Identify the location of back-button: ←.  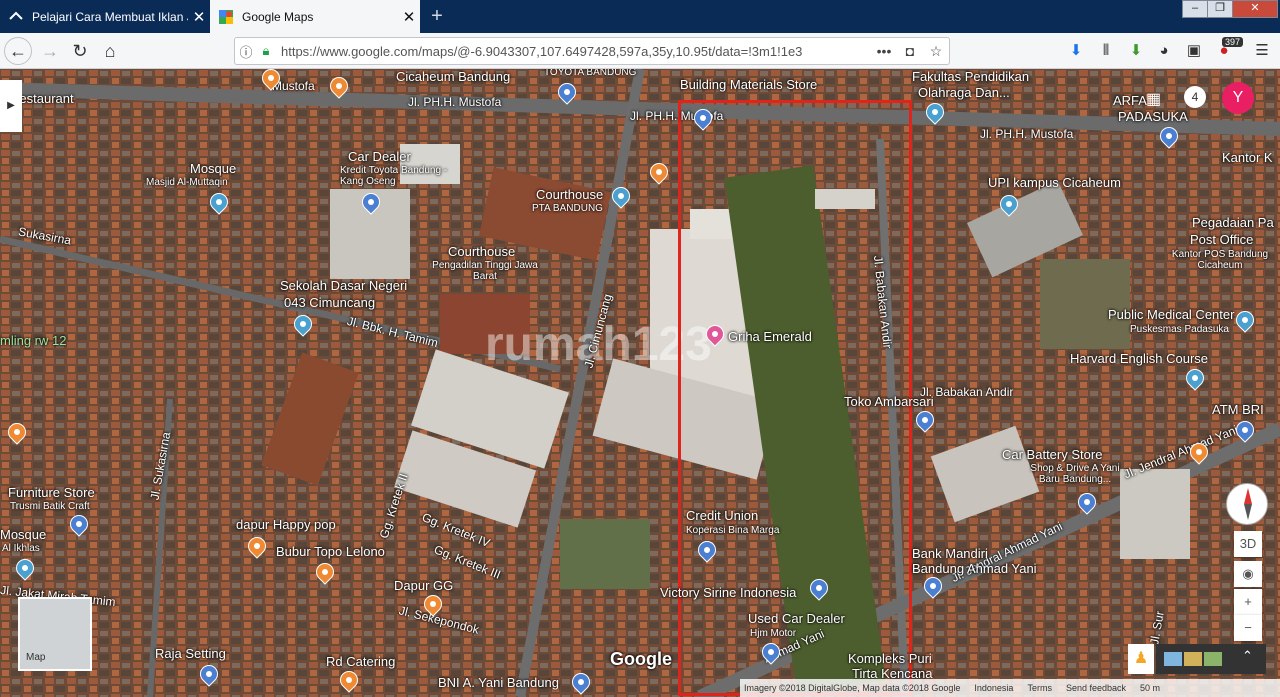
(18, 51).